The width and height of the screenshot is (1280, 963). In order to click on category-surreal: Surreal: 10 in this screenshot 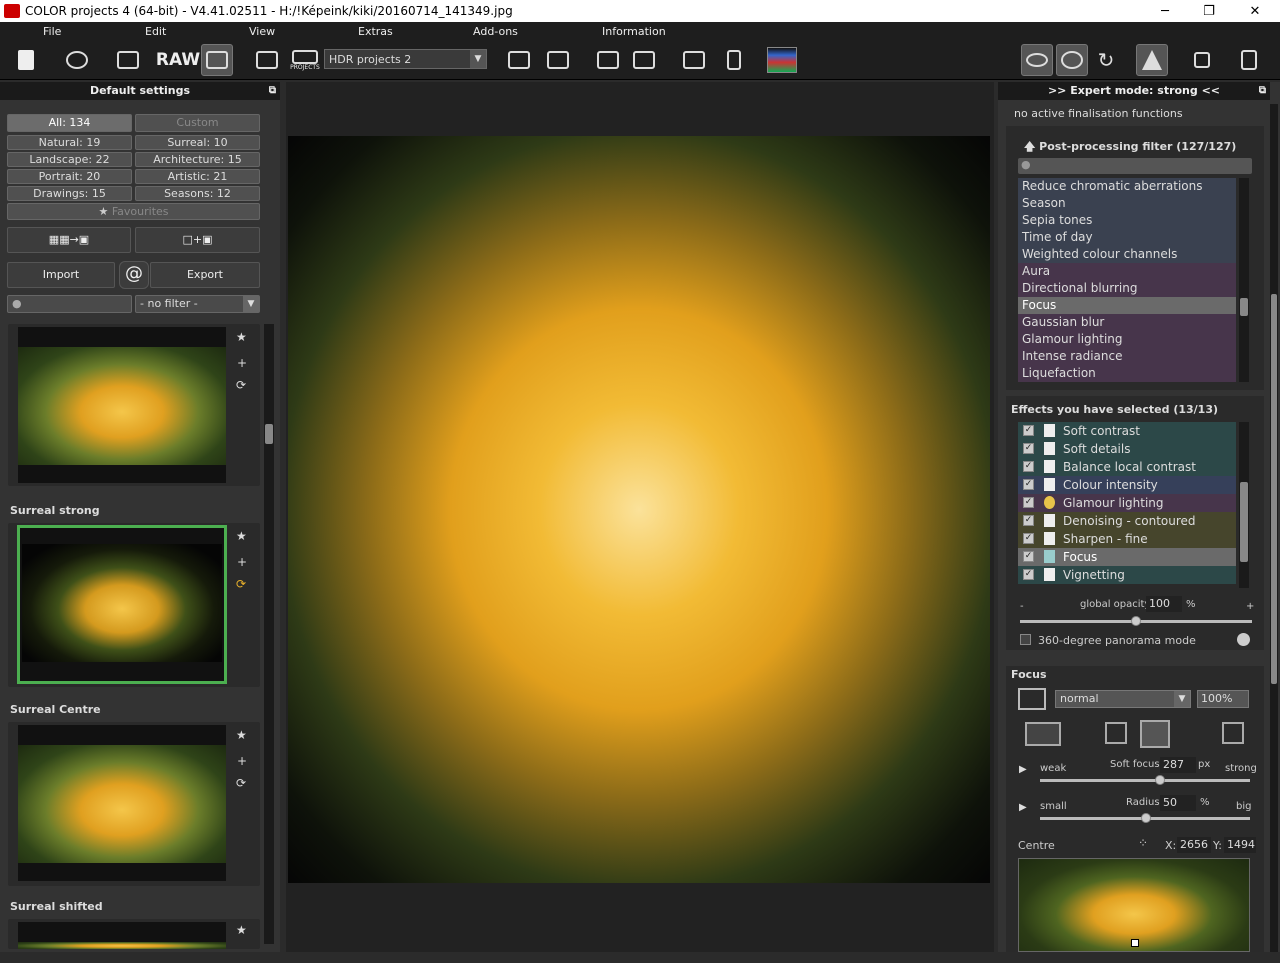, I will do `click(197, 142)`.